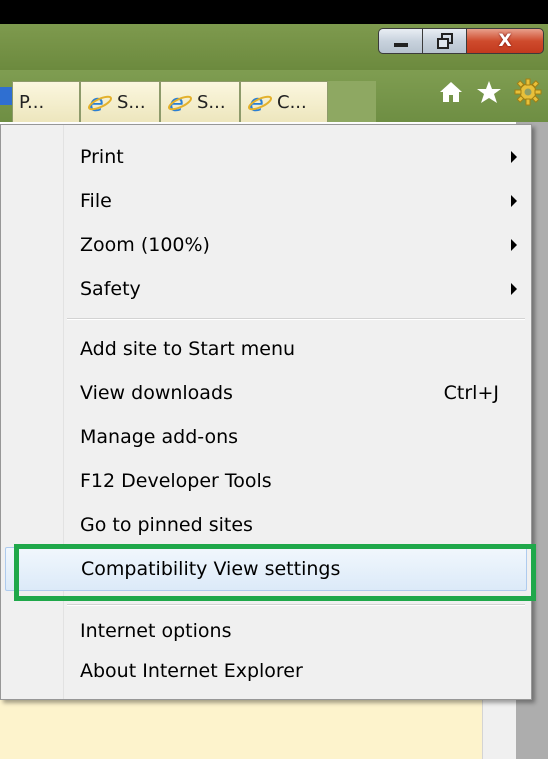 This screenshot has height=759, width=548. I want to click on home-icon, so click(451, 94).